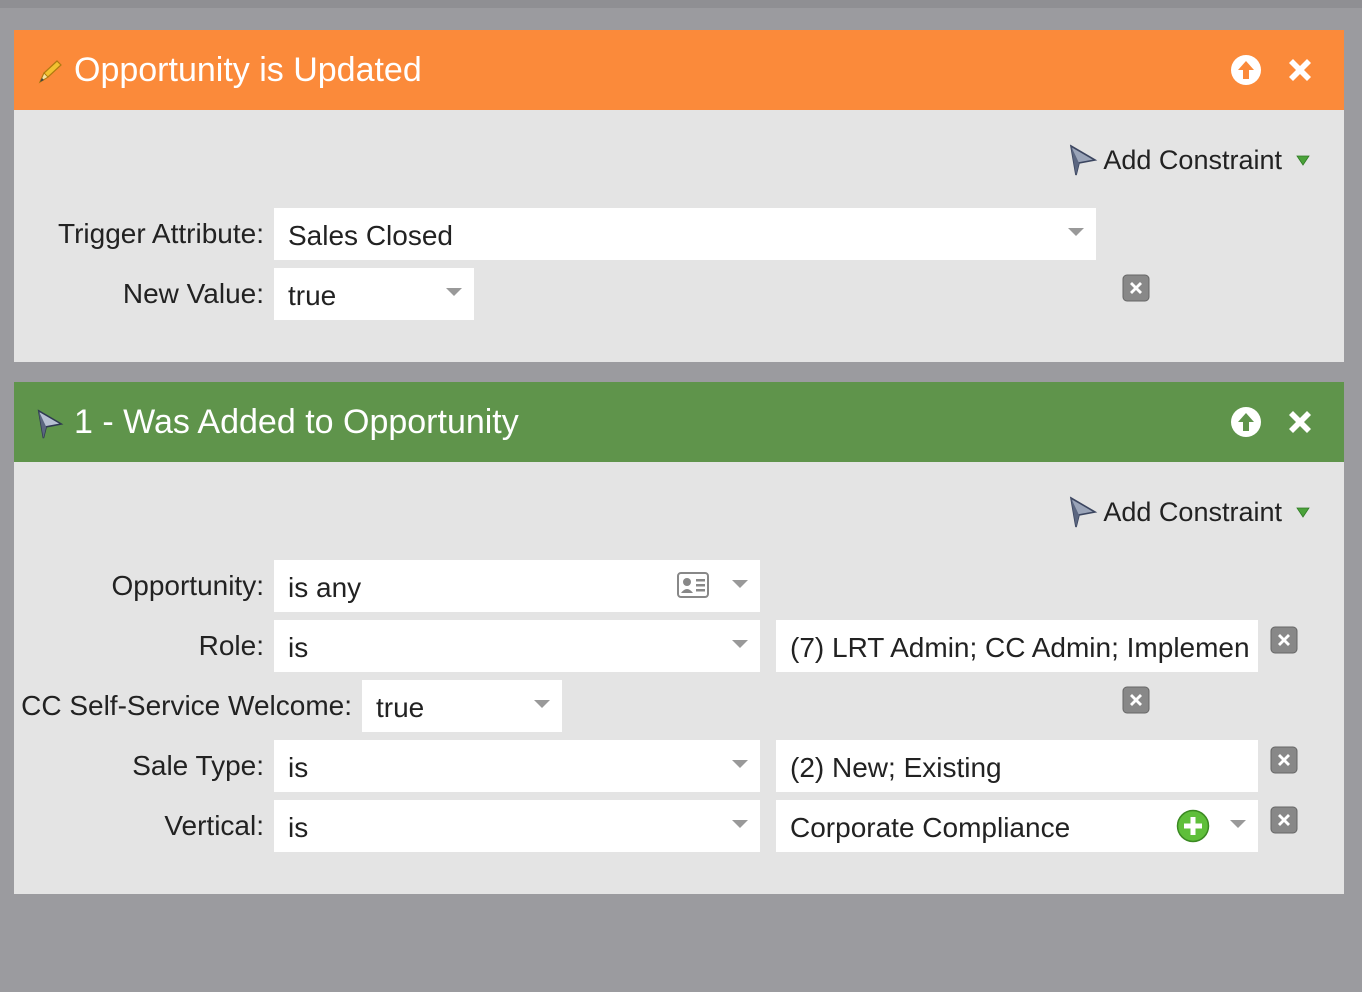  What do you see at coordinates (298, 827) in the screenshot?
I see `vertical-operator-value: is` at bounding box center [298, 827].